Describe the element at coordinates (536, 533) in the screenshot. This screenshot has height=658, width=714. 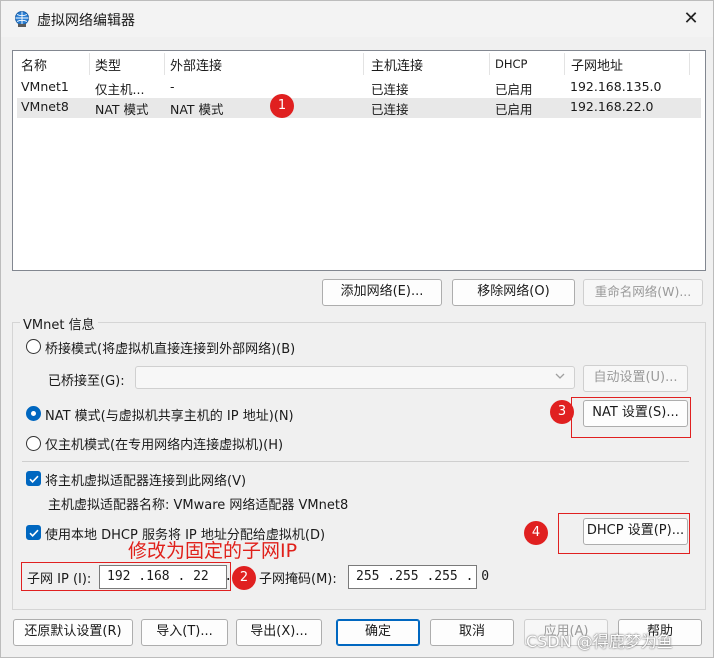
I see `annotation-marker-4: 4` at that location.